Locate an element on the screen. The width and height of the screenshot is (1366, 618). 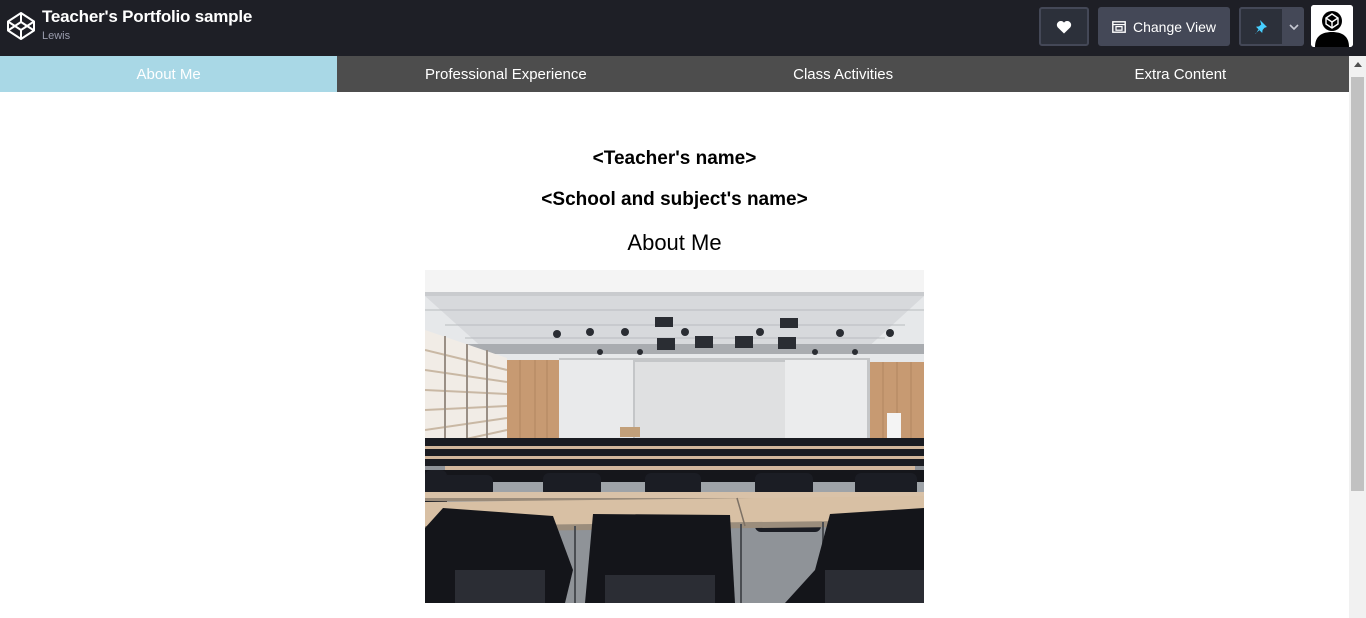
pen-title-block: Teacher's Portfolio sample Lewis is located at coordinates (147, 25).